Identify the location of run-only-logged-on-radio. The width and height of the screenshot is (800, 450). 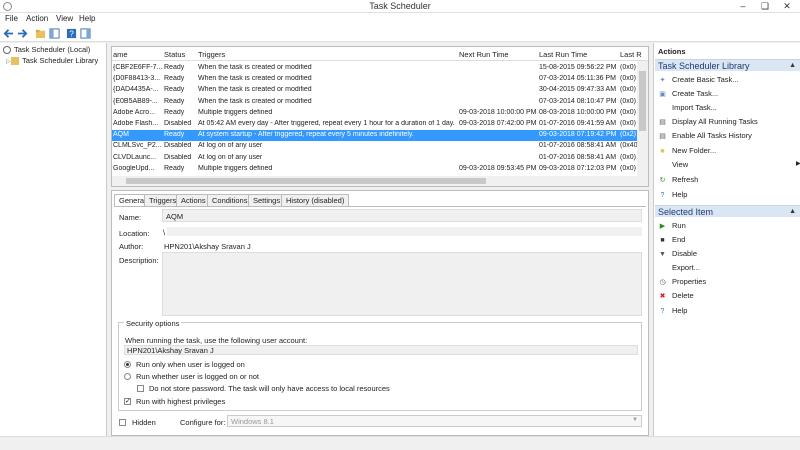
(127, 364).